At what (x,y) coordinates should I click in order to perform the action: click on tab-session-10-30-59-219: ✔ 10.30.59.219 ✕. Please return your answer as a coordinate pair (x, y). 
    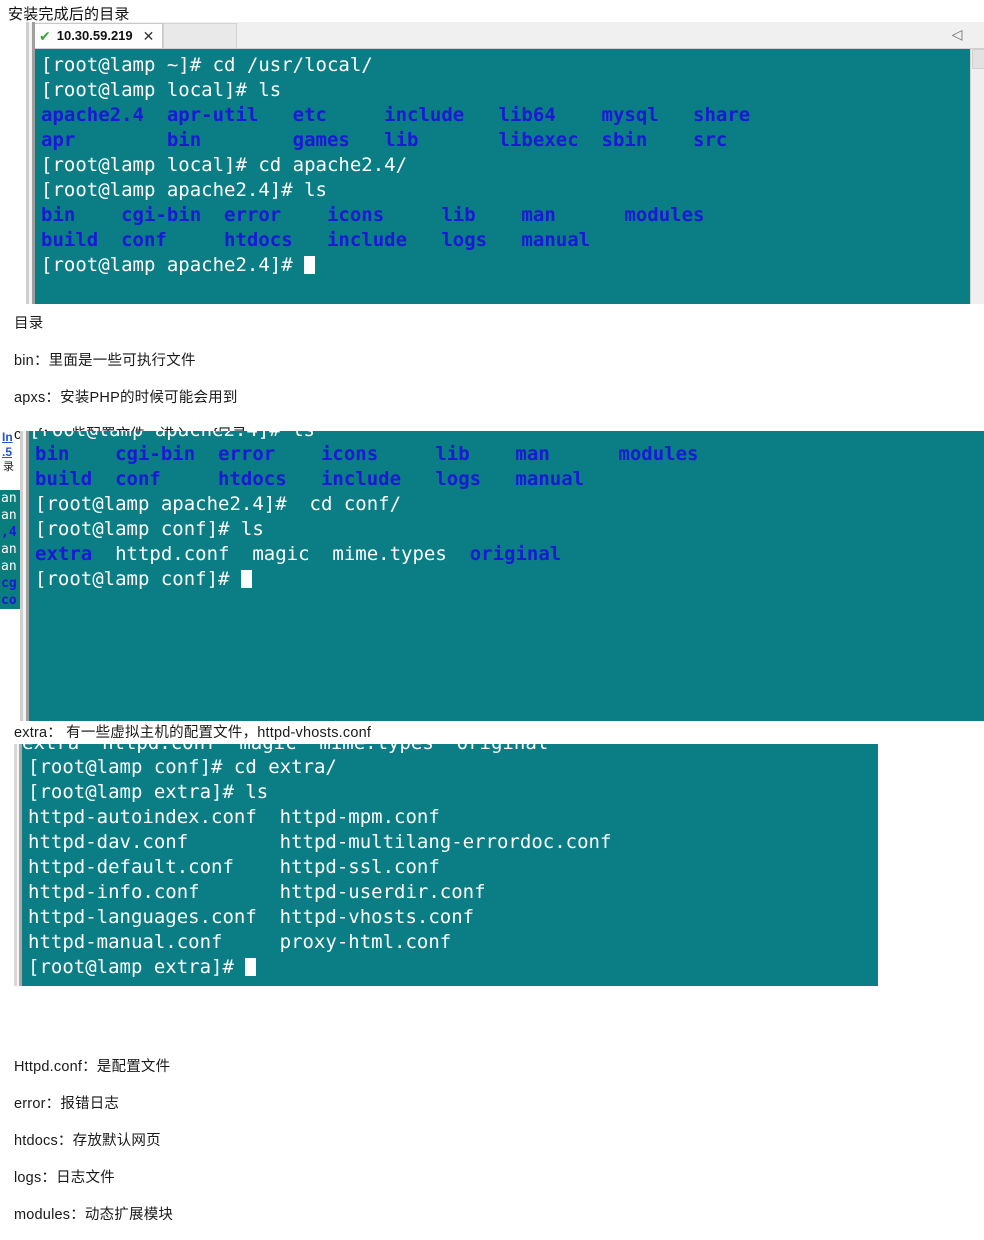
    Looking at the image, I should click on (98, 35).